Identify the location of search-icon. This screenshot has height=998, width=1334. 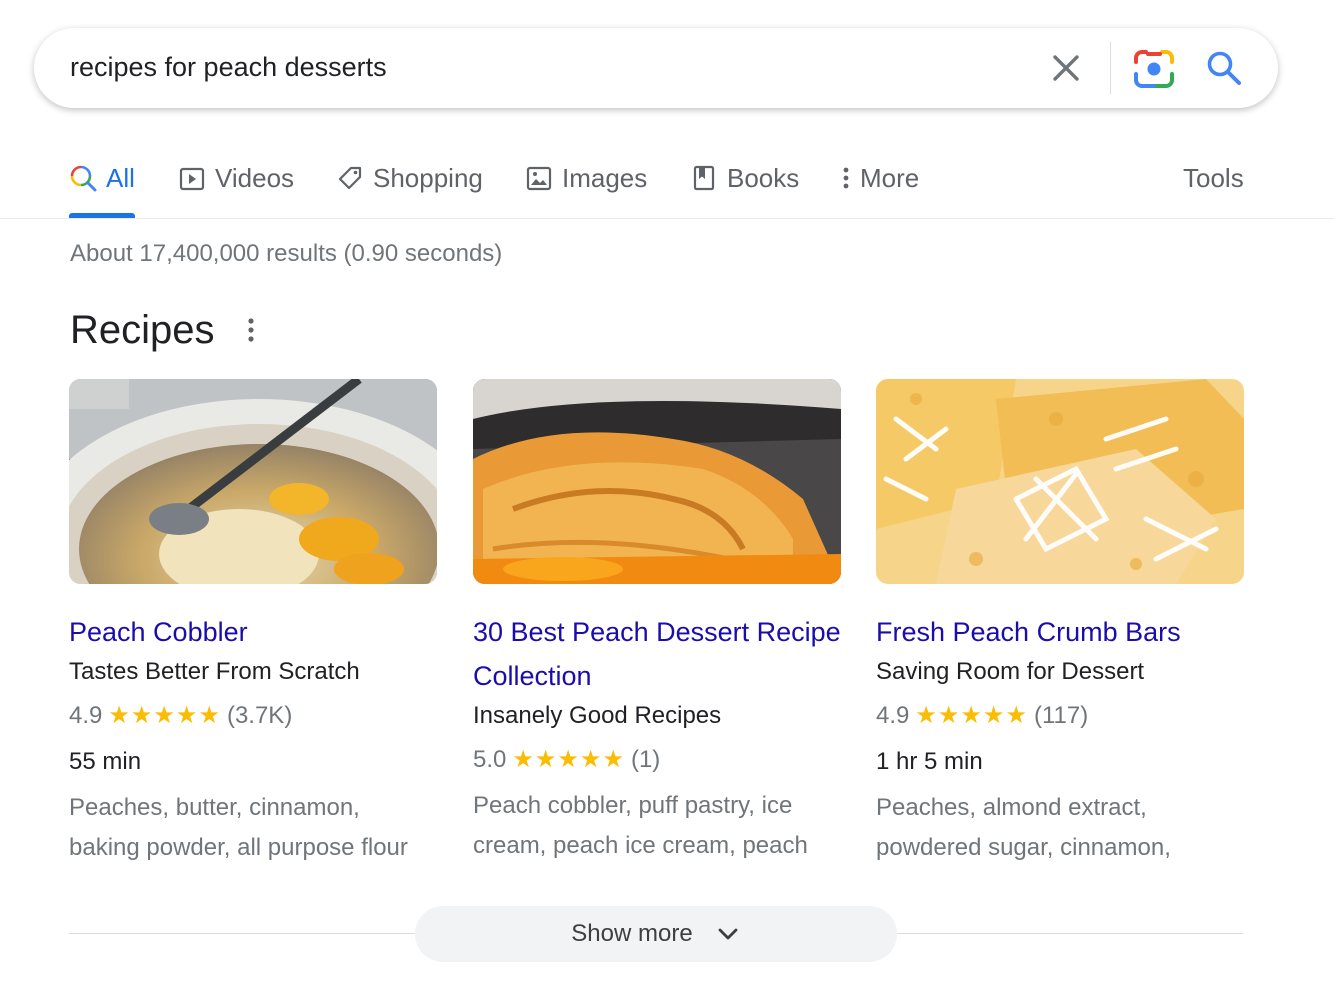
(1224, 68).